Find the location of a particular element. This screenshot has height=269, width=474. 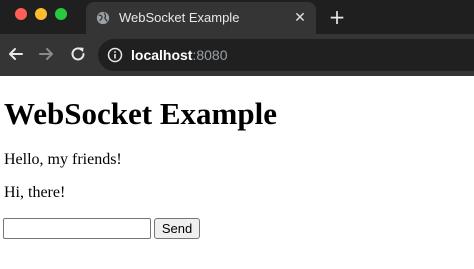

forward-arrow-icon is located at coordinates (46, 54).